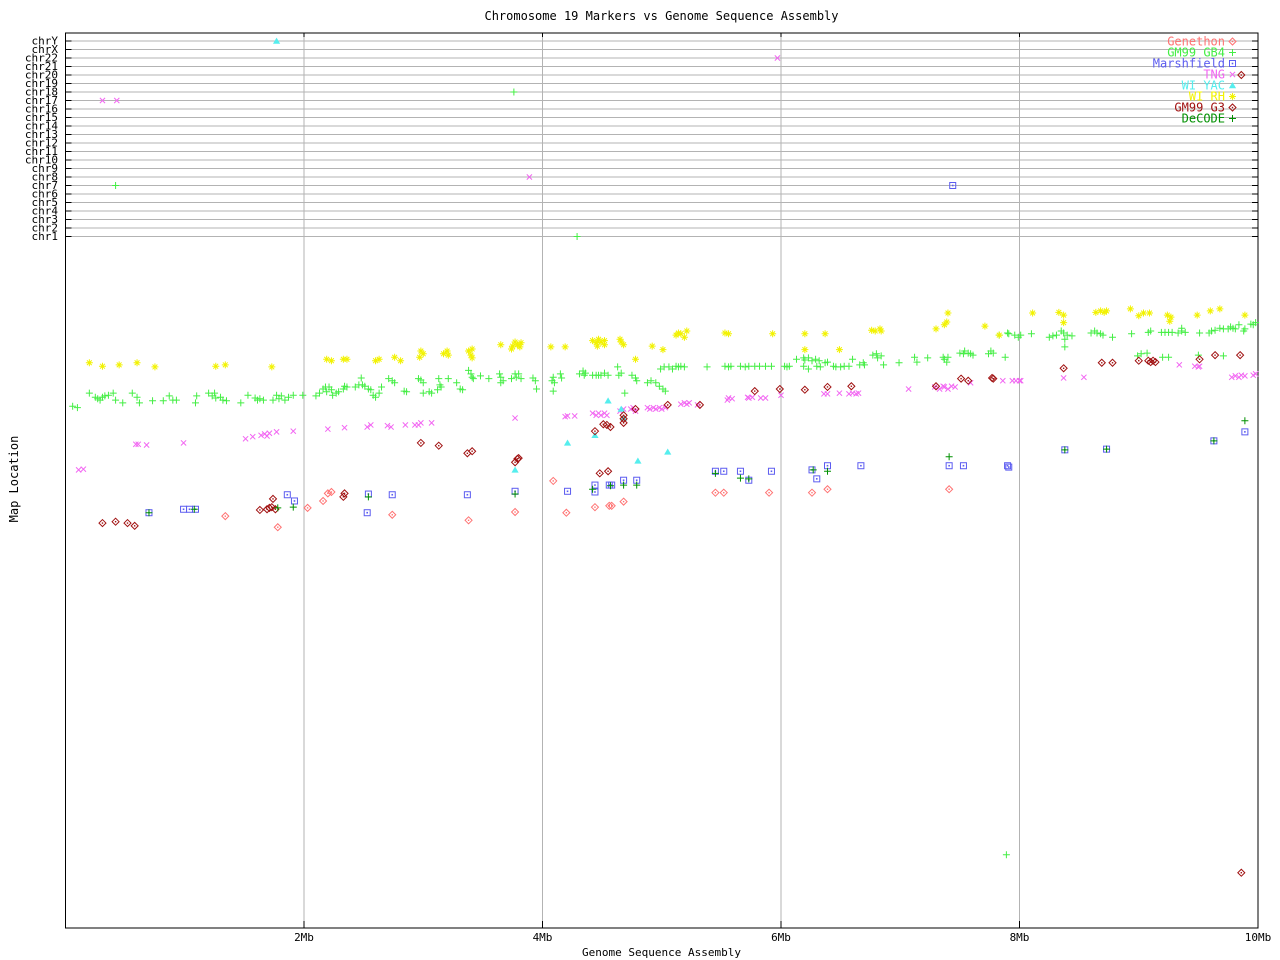 This screenshot has height=960, width=1280. I want to click on x-tick-label: 6Mb, so click(781, 937).